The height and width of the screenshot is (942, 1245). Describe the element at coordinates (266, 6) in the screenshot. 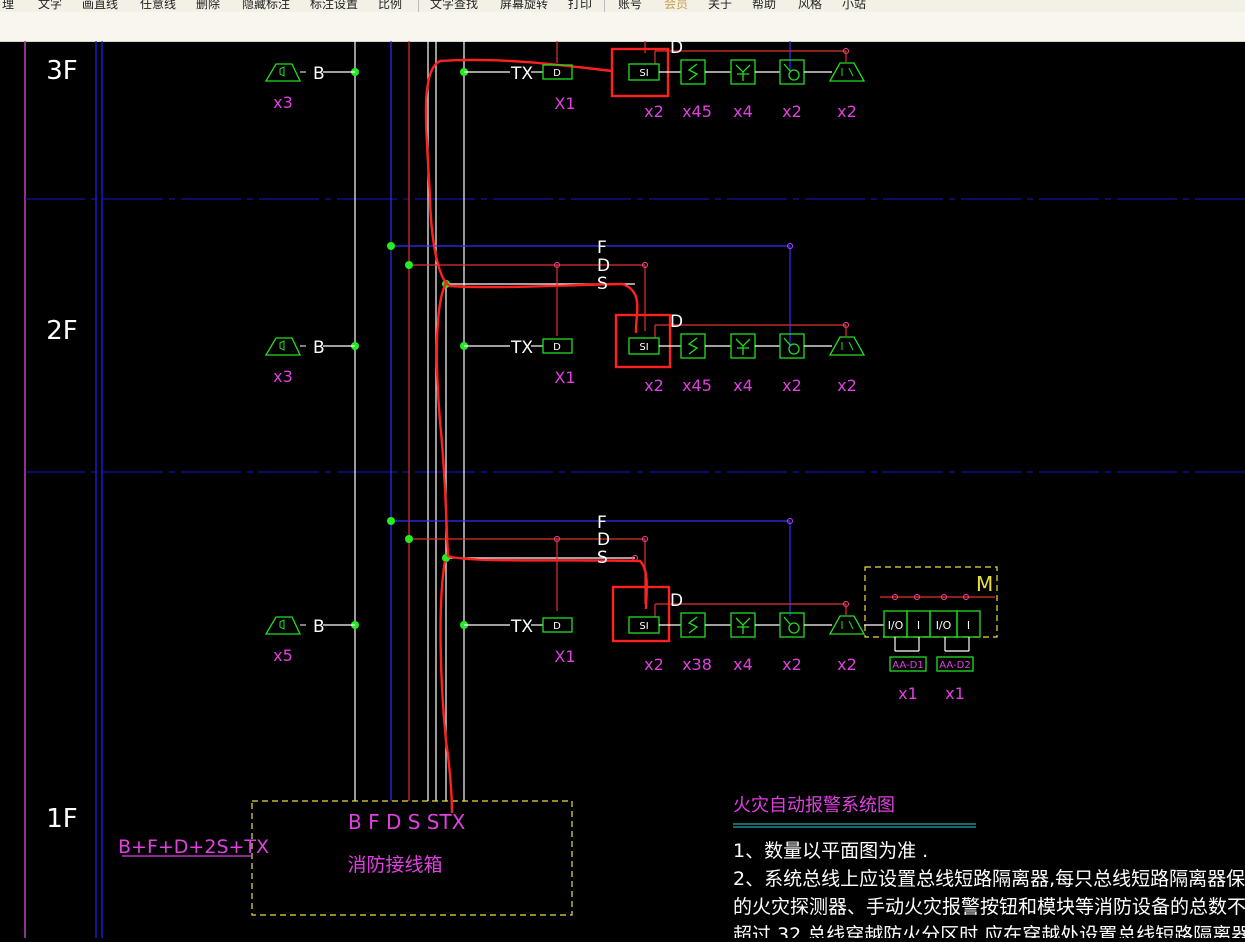

I see `menu-item-5: 隐藏标注` at that location.